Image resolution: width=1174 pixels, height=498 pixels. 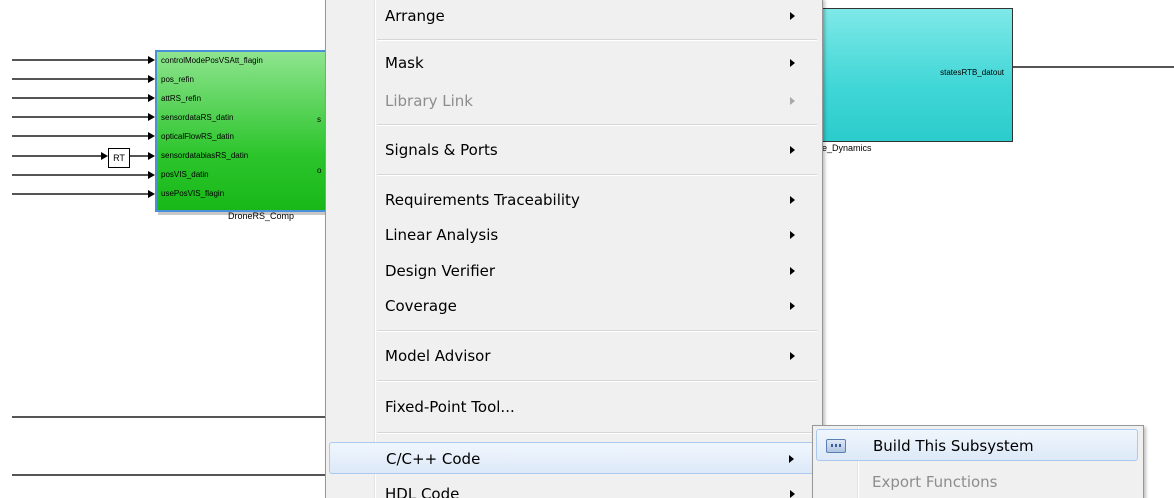 What do you see at coordinates (319, 170) in the screenshot?
I see `output-port-label: o` at bounding box center [319, 170].